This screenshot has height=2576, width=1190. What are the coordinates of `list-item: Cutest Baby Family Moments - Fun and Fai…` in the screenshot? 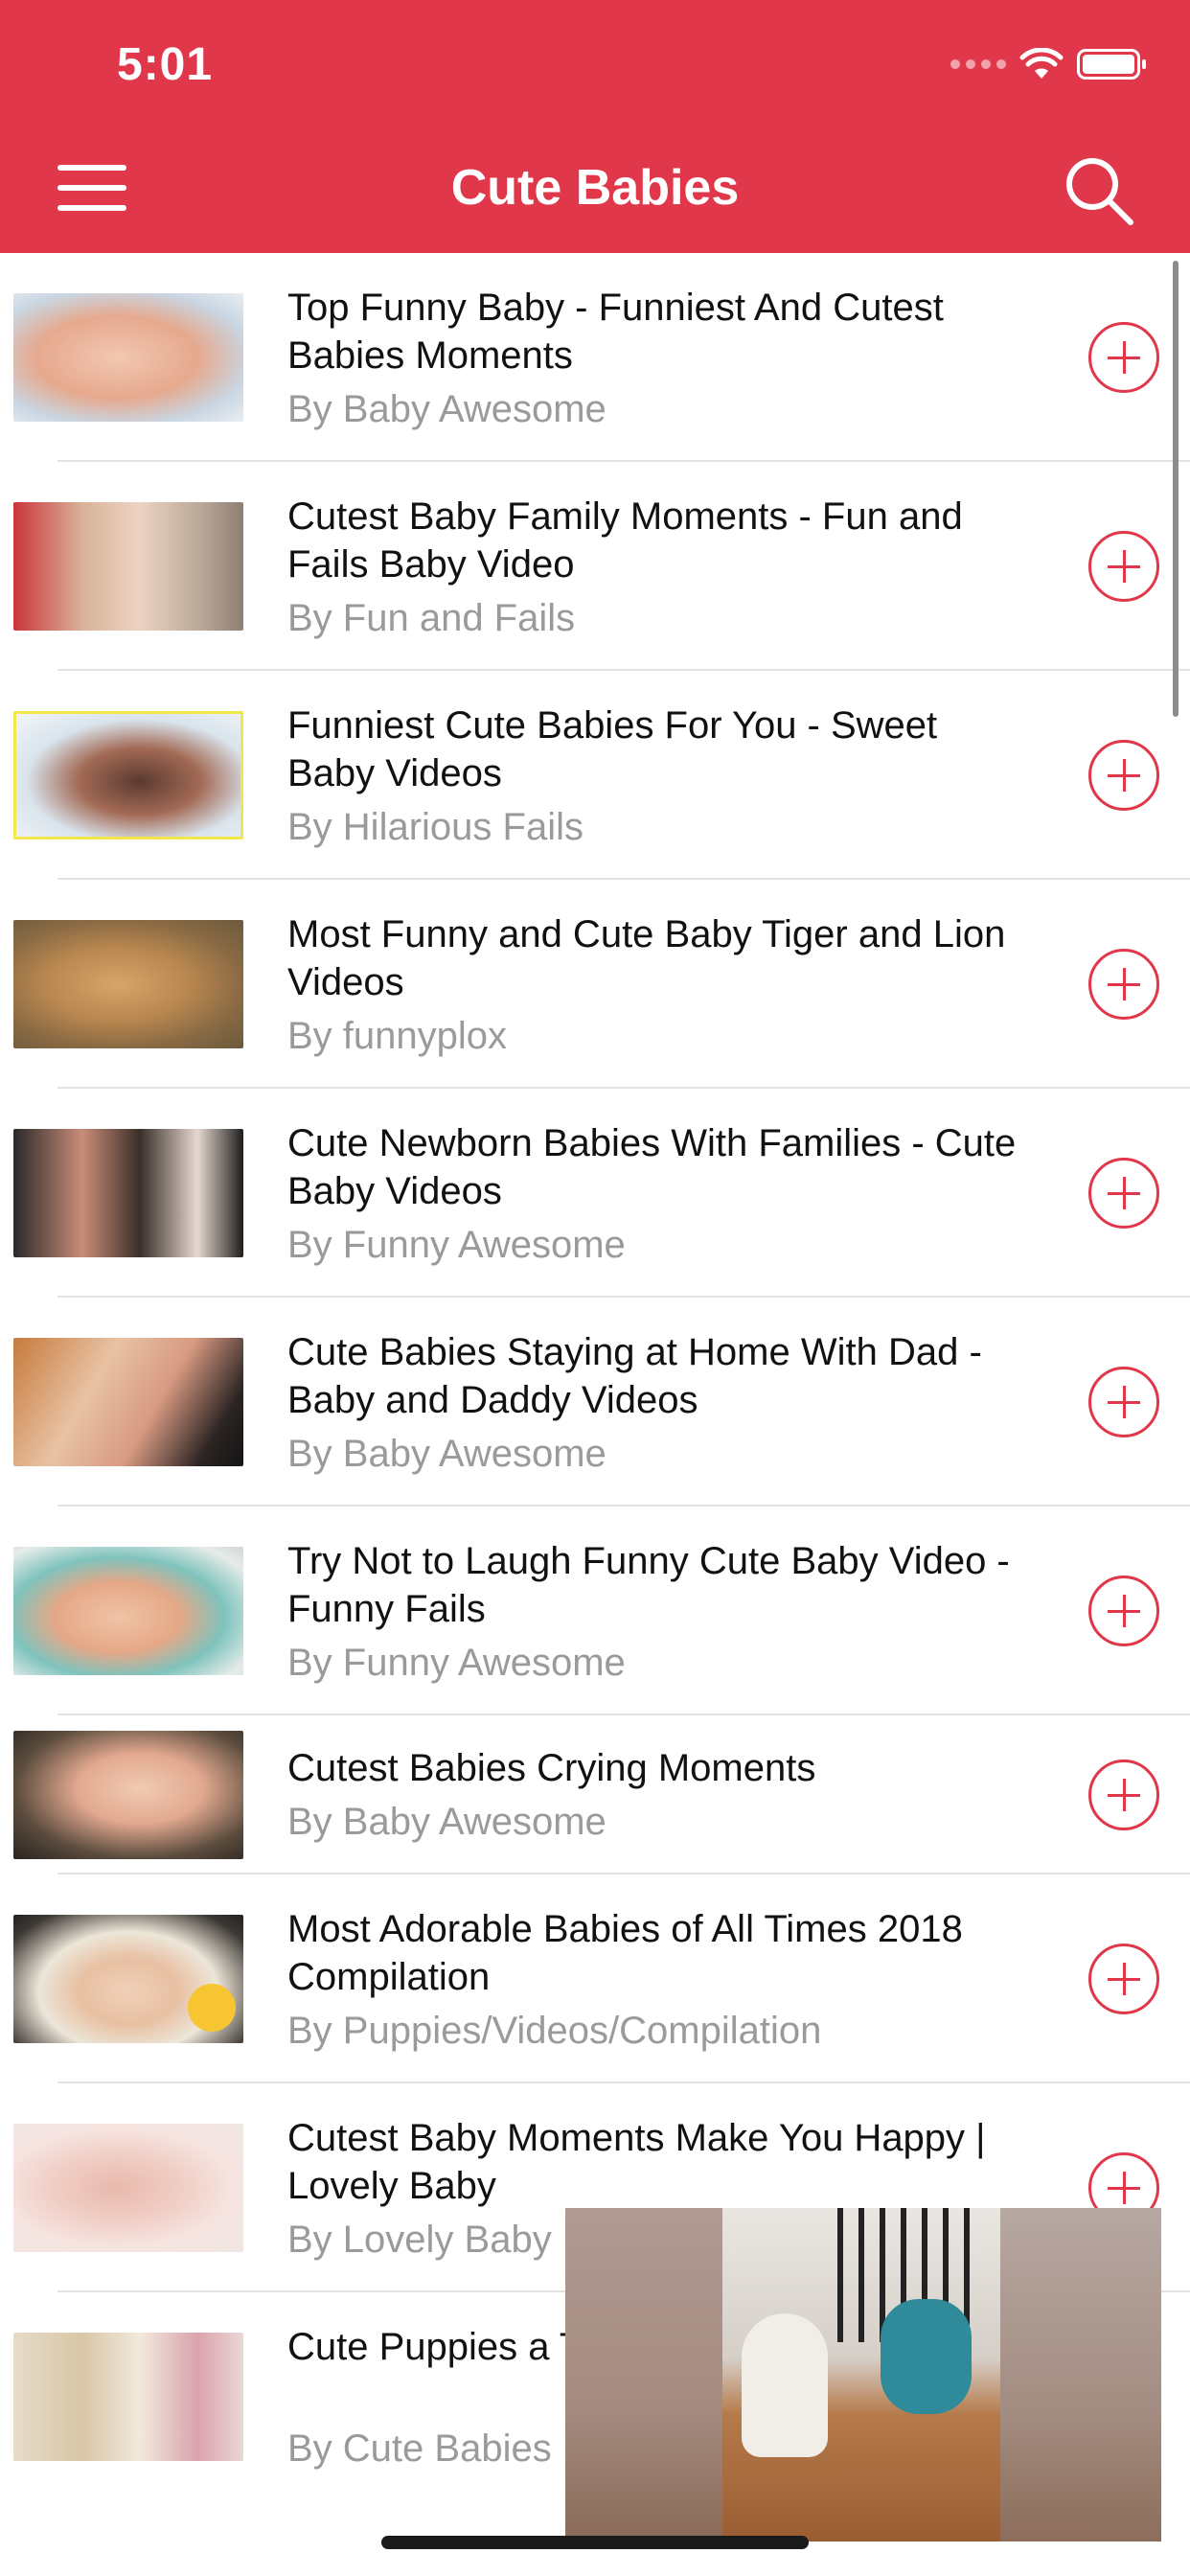 It's located at (595, 566).